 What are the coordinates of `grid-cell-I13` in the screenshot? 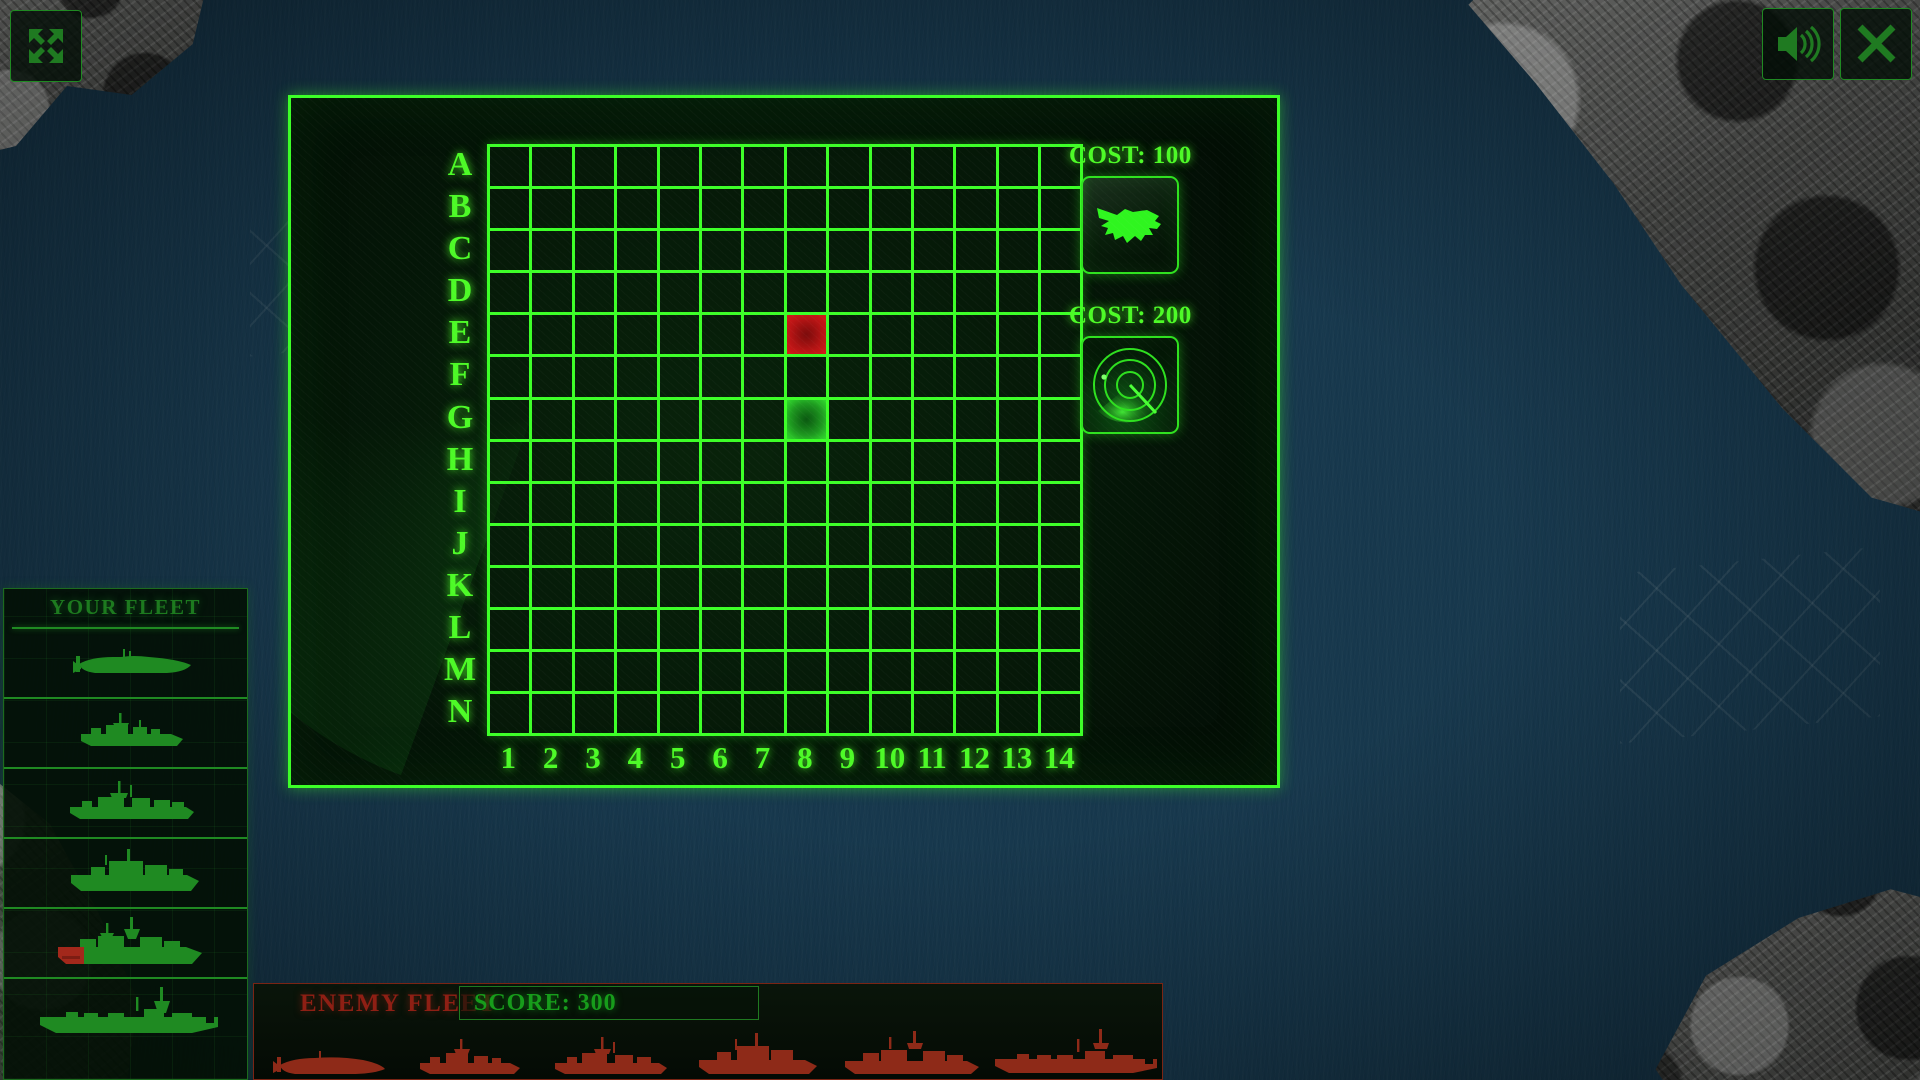 It's located at (1020, 504).